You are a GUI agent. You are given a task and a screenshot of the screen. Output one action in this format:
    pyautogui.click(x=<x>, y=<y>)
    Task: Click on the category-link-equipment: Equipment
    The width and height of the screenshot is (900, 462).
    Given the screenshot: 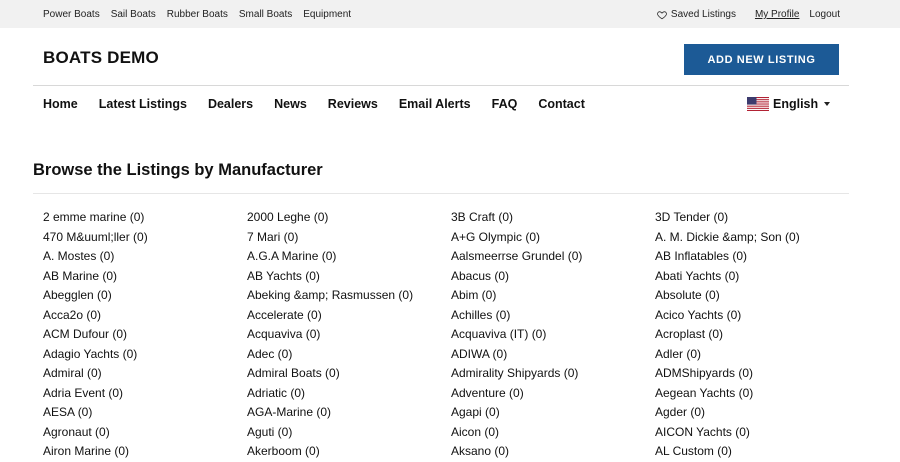 What is the action you would take?
    pyautogui.click(x=327, y=14)
    